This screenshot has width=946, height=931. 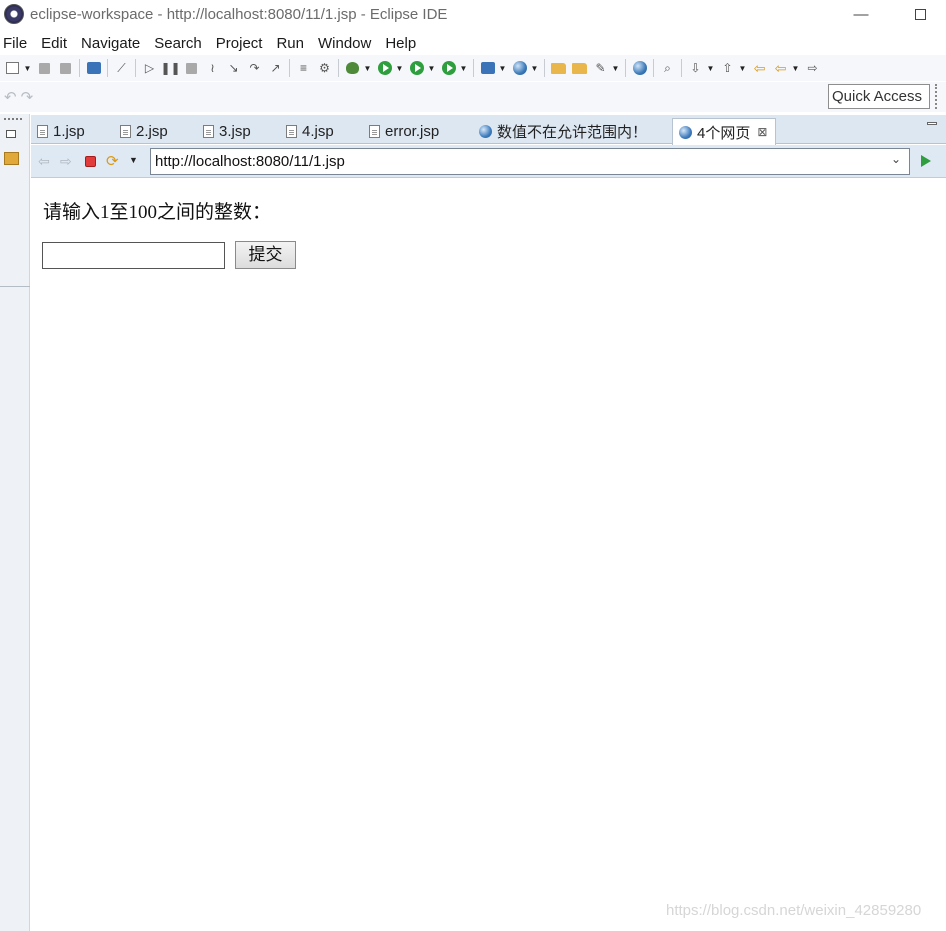 What do you see at coordinates (710, 68) in the screenshot?
I see `next-annotation-dropdown-icon: ▼` at bounding box center [710, 68].